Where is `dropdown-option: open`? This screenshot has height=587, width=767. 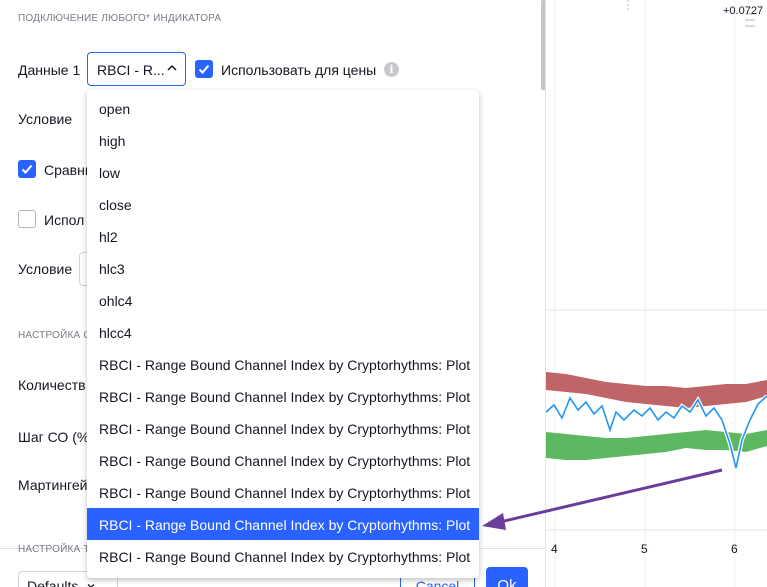 dropdown-option: open is located at coordinates (283, 108).